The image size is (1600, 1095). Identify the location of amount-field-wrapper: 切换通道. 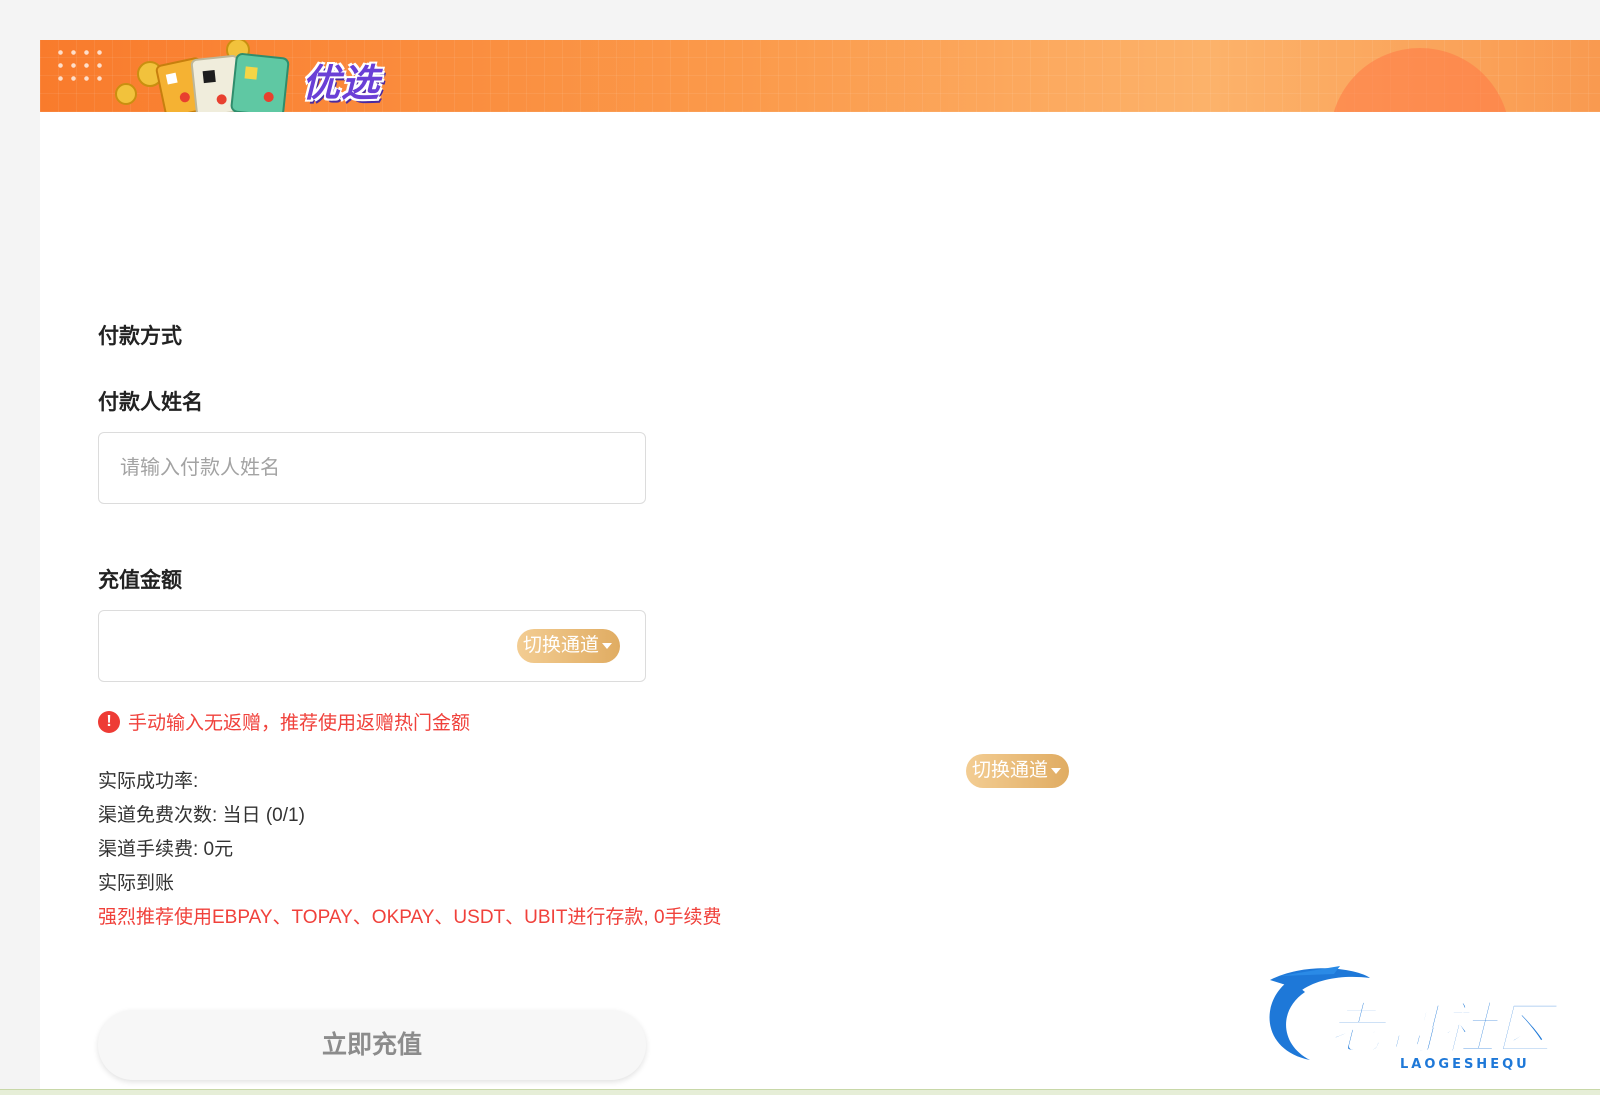
(372, 646).